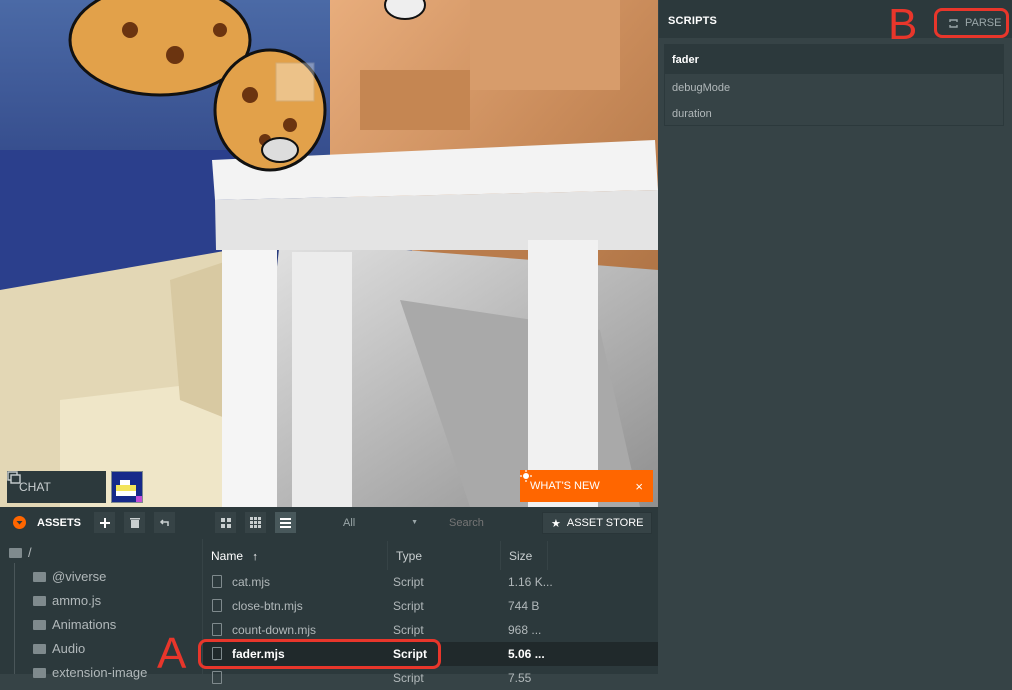 The image size is (1012, 690). Describe the element at coordinates (380, 522) in the screenshot. I see `asset-type-filter: All ▼` at that location.